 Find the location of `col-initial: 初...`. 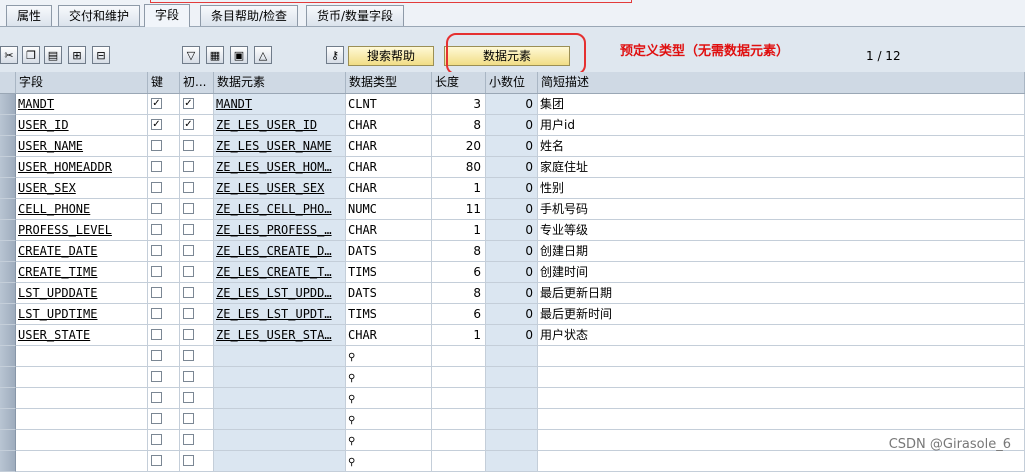

col-initial: 初... is located at coordinates (197, 82).